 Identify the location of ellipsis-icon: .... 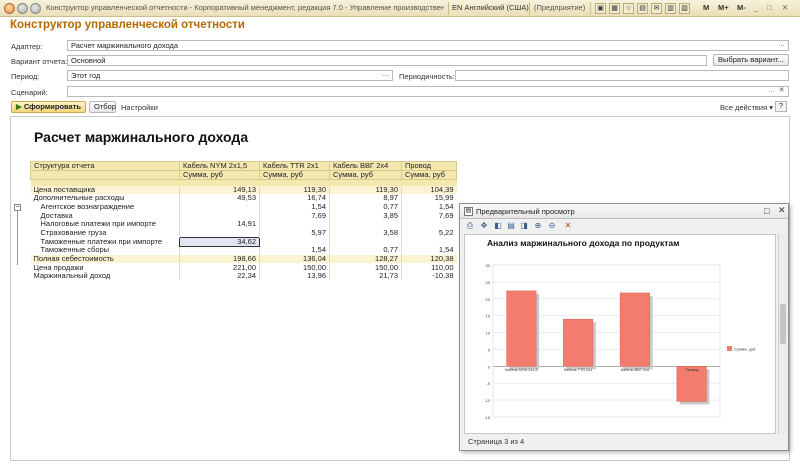
(385, 75).